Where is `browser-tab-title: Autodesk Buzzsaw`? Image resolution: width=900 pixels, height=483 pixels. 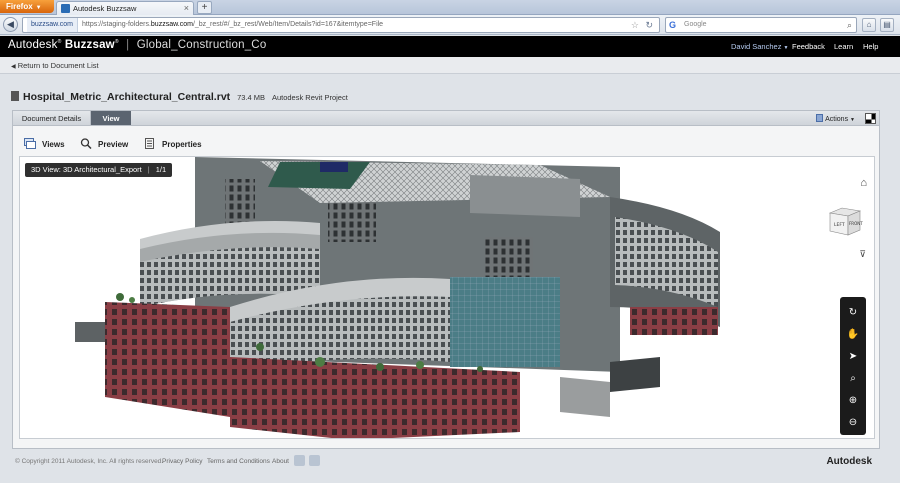
browser-tab-title: Autodesk Buzzsaw is located at coordinates (105, 8).